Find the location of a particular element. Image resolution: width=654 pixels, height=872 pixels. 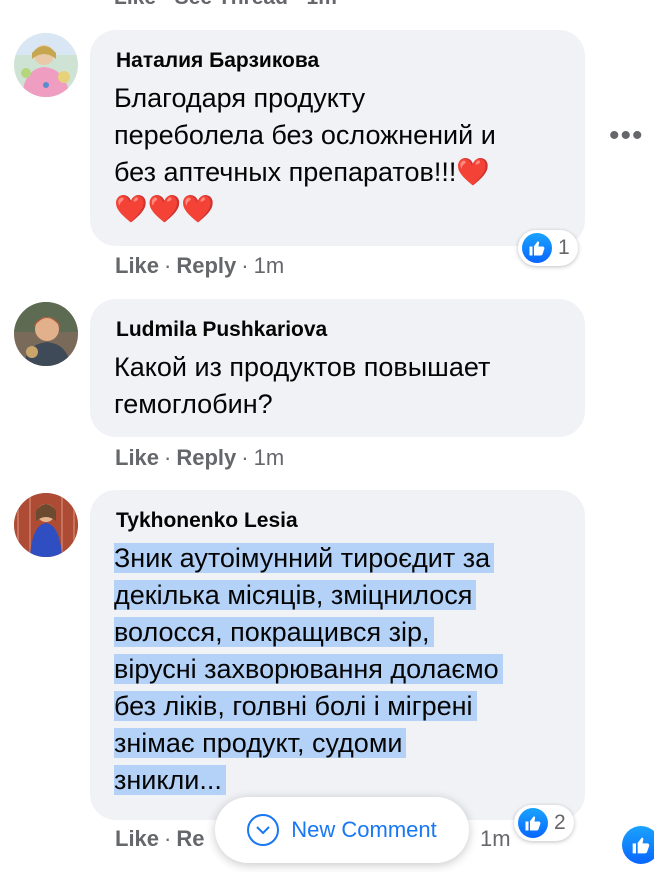

comment-author: Ludmila Pushkariova is located at coordinates (221, 330).